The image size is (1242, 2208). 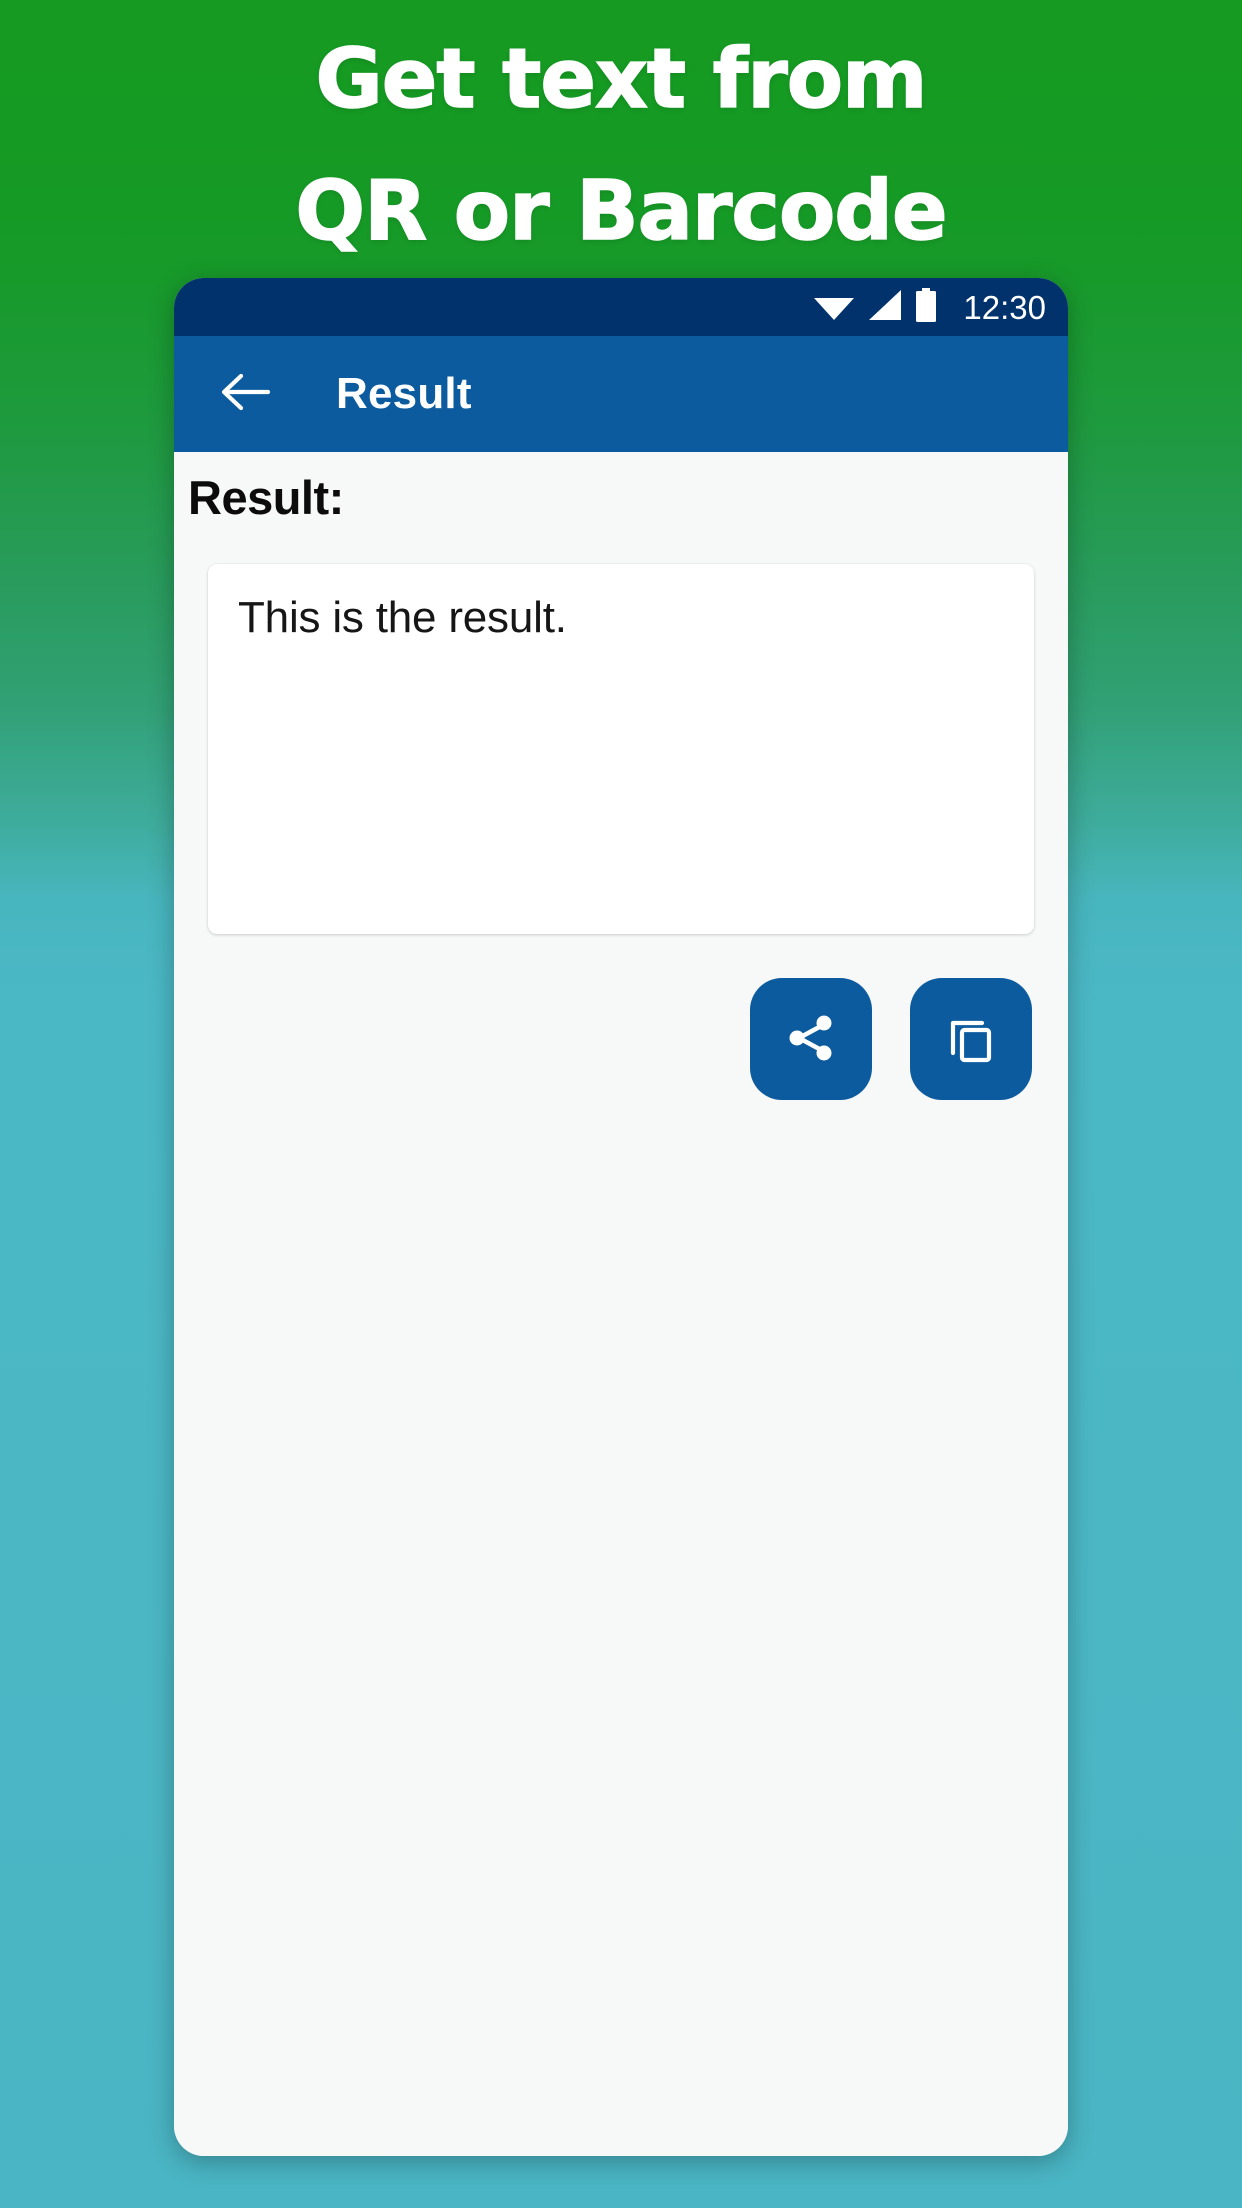 I want to click on back-button, so click(x=246, y=394).